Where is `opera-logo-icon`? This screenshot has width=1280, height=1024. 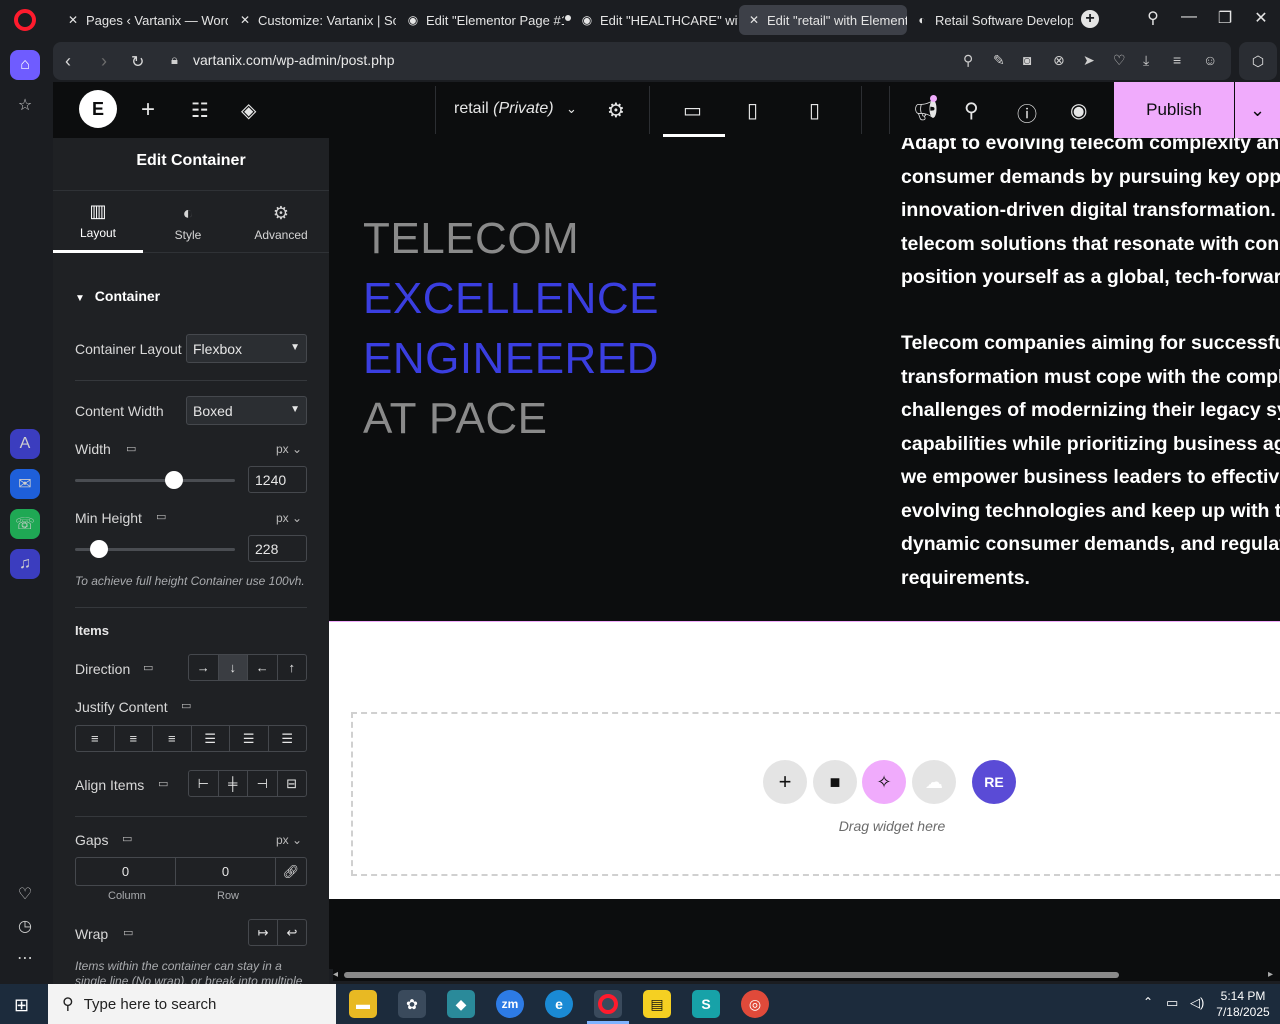 opera-logo-icon is located at coordinates (25, 20).